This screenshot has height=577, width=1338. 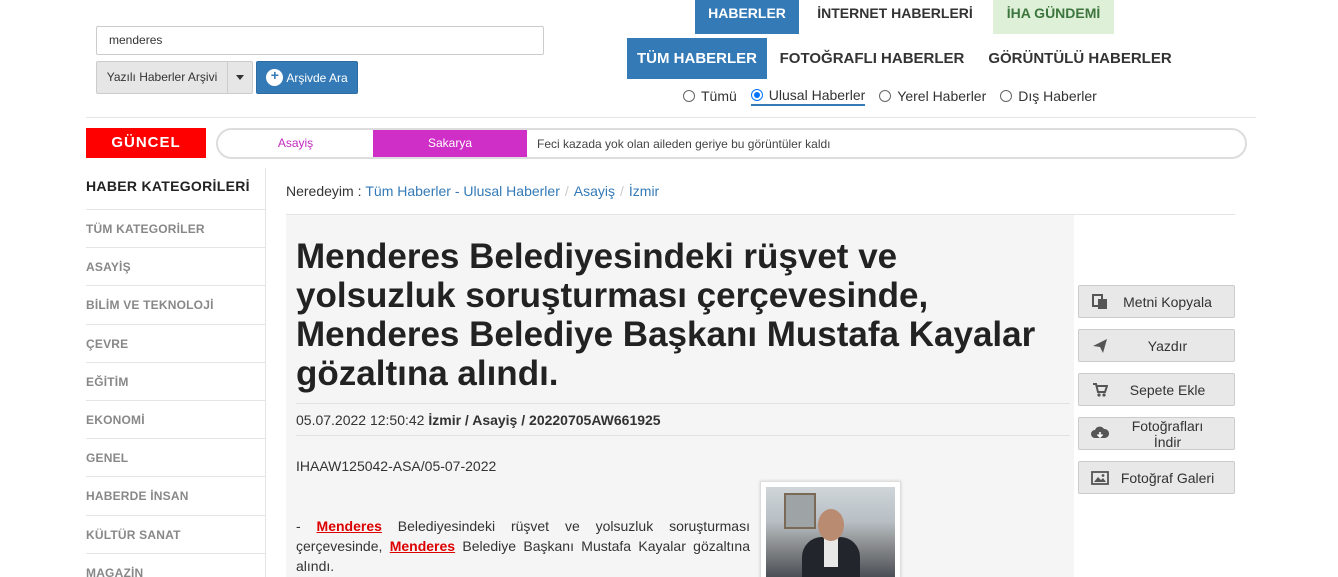 I want to click on sidebar-item-bilim-teknoloji: BİLİM VE TEKNOLOJİ, so click(x=175, y=305).